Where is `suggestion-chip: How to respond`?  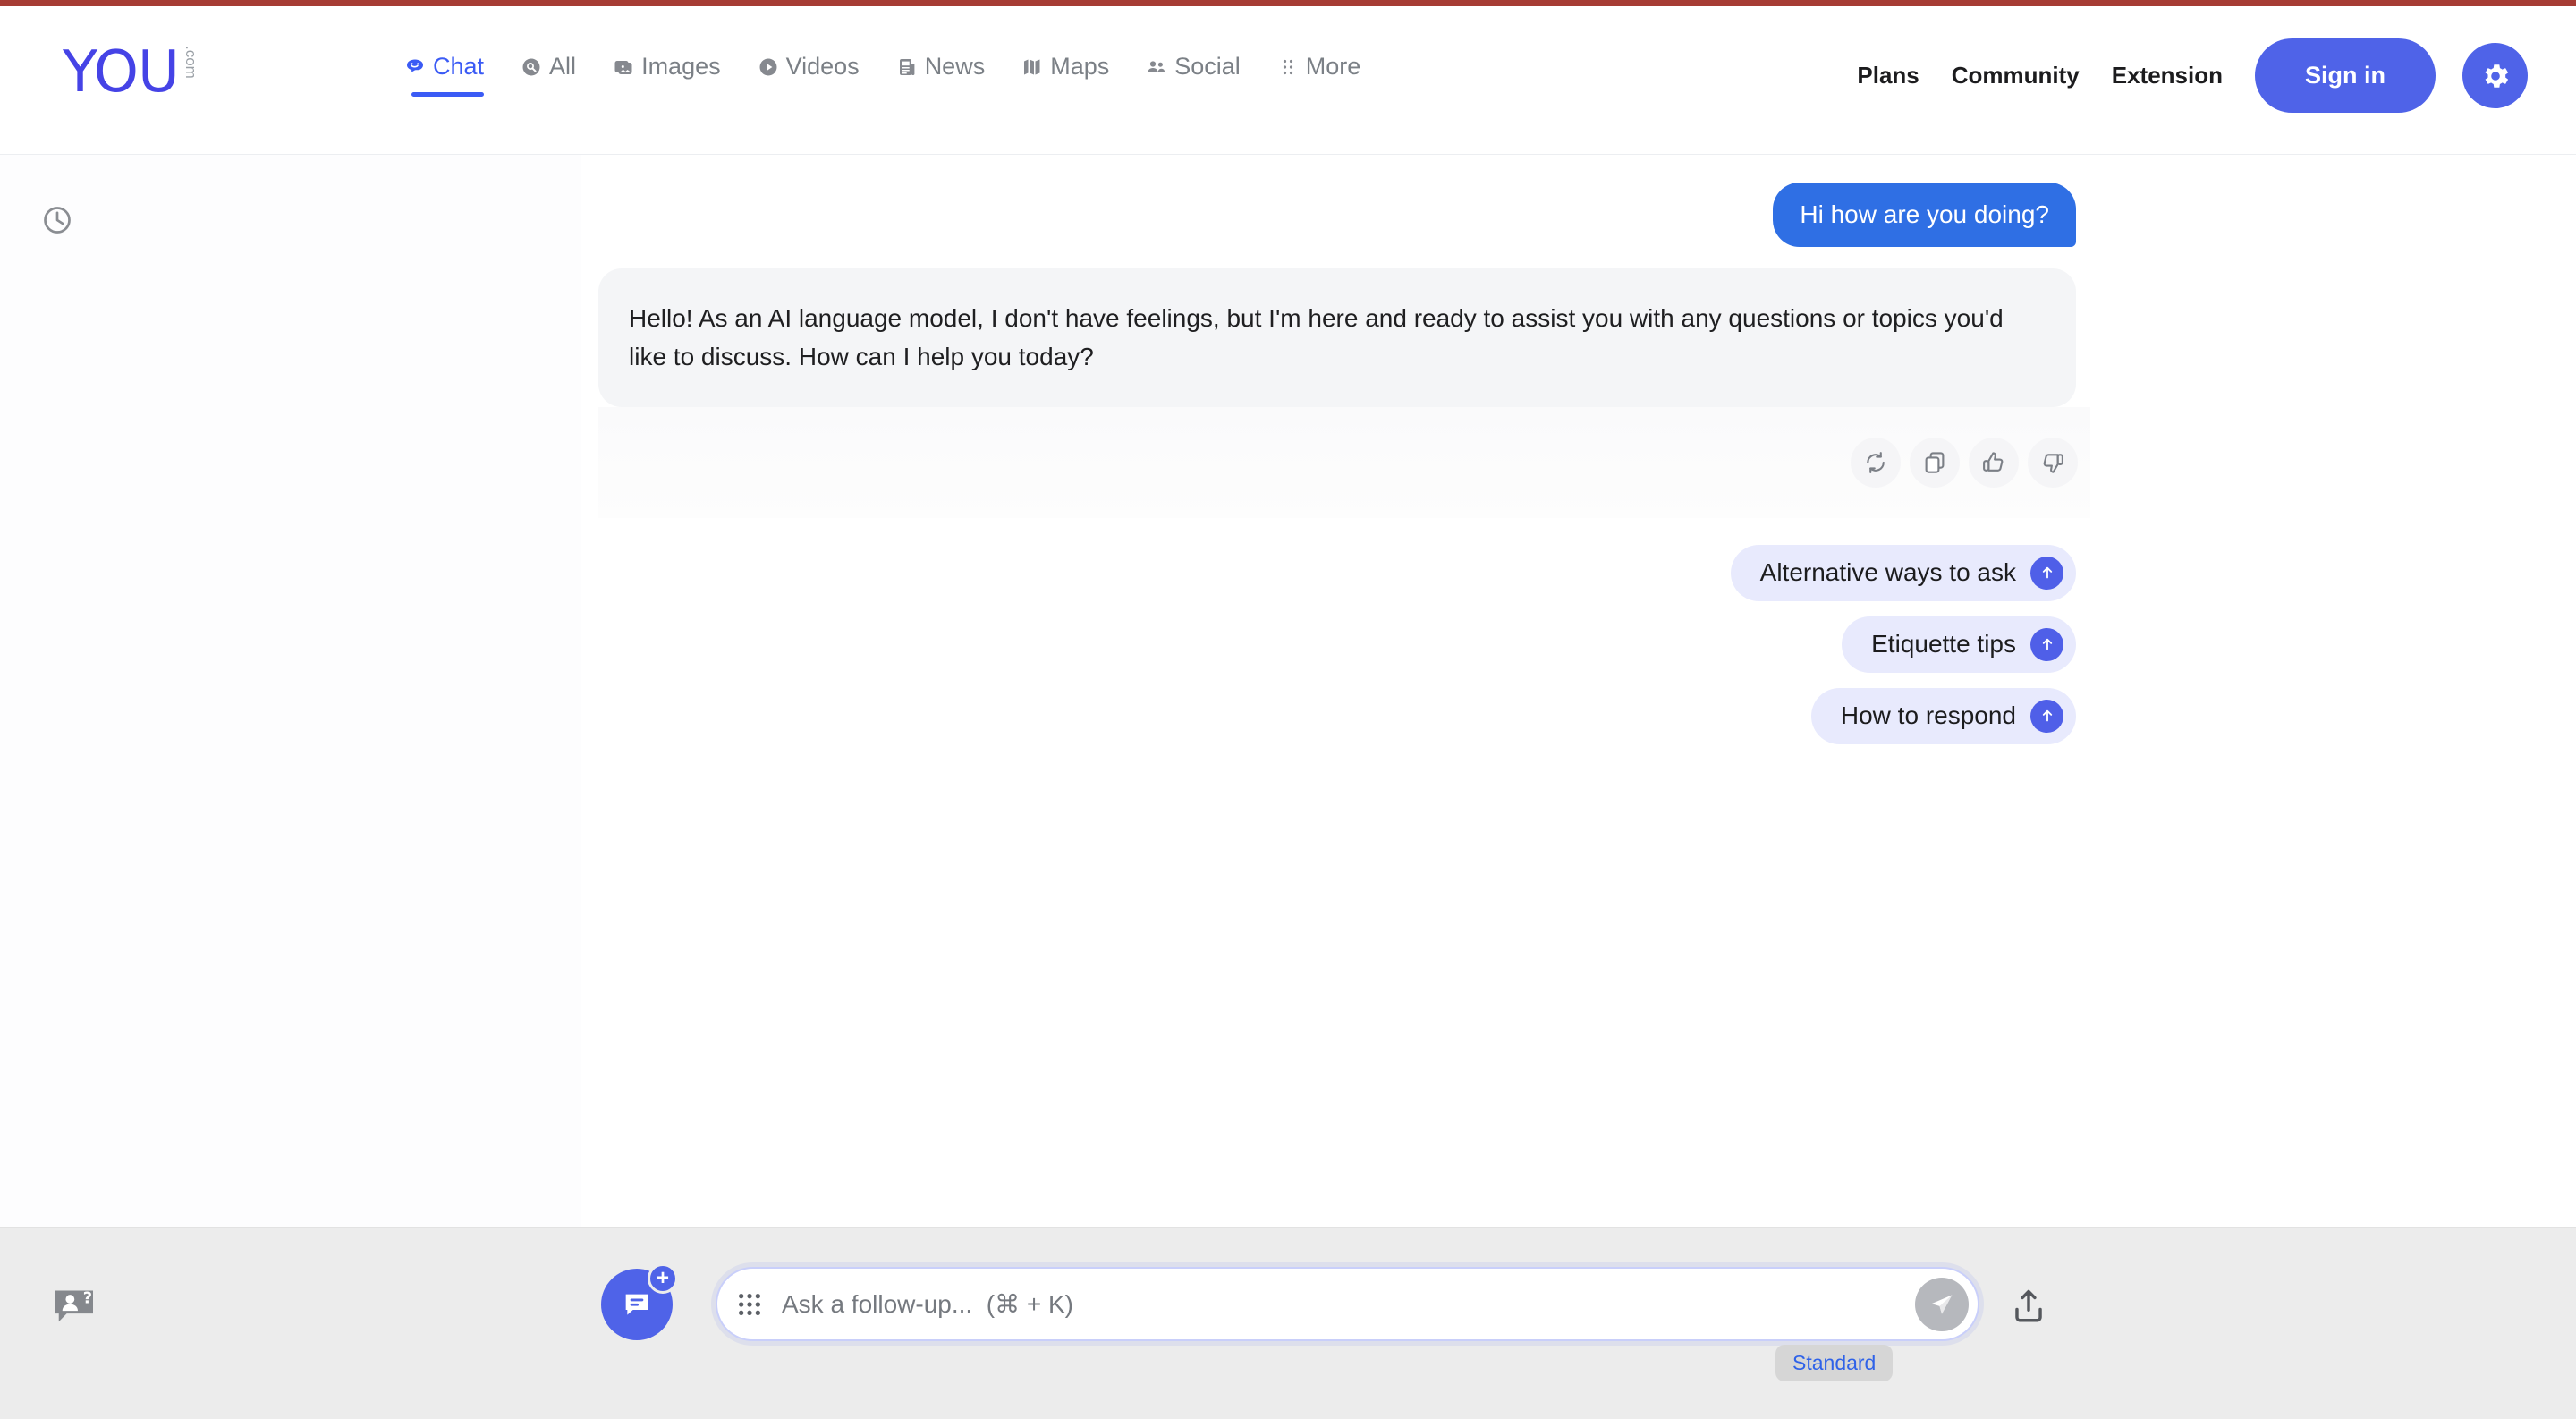
suggestion-chip: How to respond is located at coordinates (1943, 715).